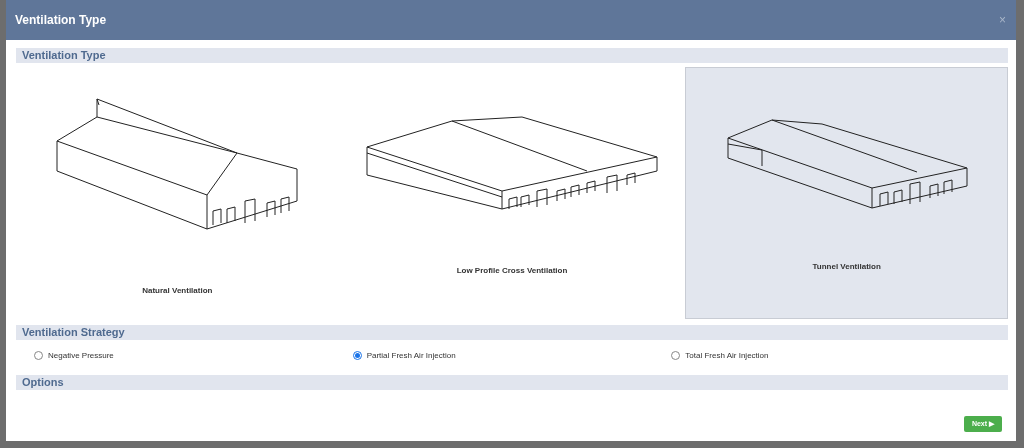  Describe the element at coordinates (512, 55) in the screenshot. I see `section-header: Ventilation Type` at that location.